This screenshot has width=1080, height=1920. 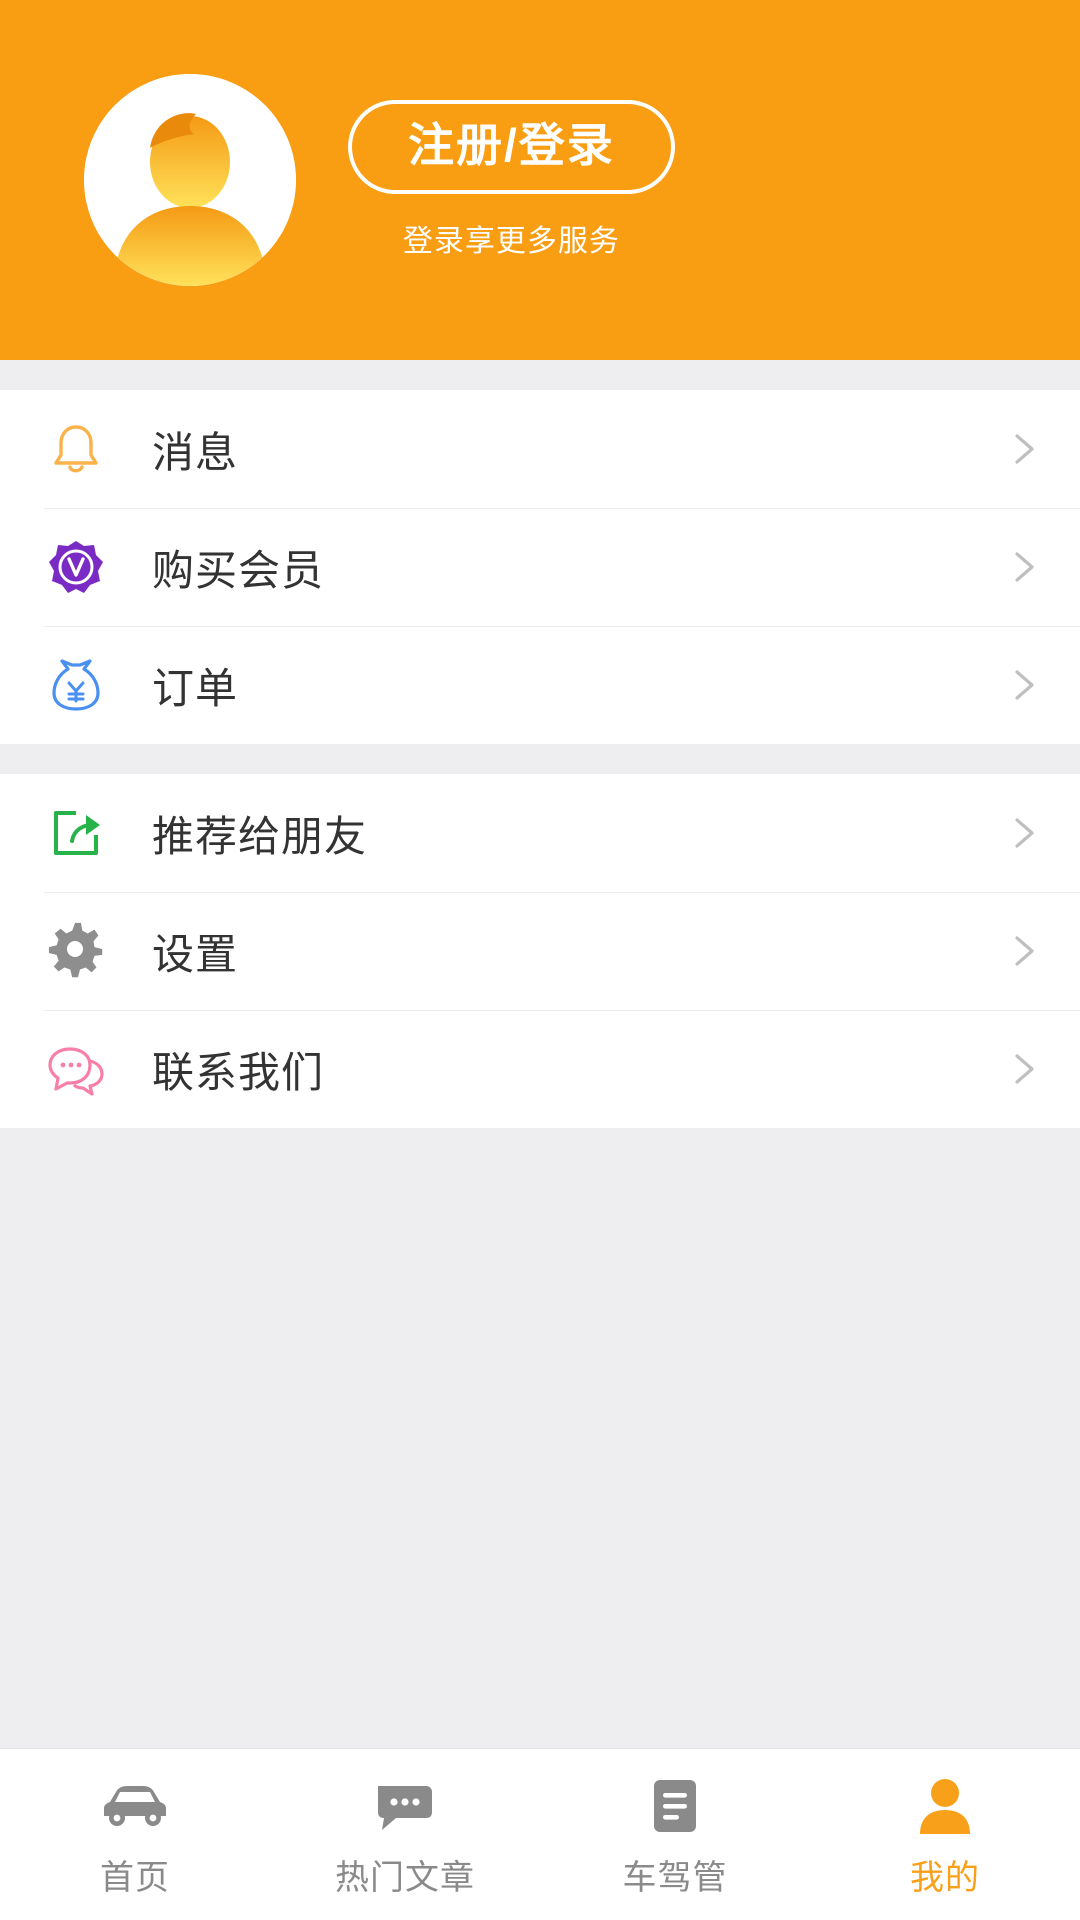 What do you see at coordinates (195, 954) in the screenshot?
I see `menu-item-label: 设置` at bounding box center [195, 954].